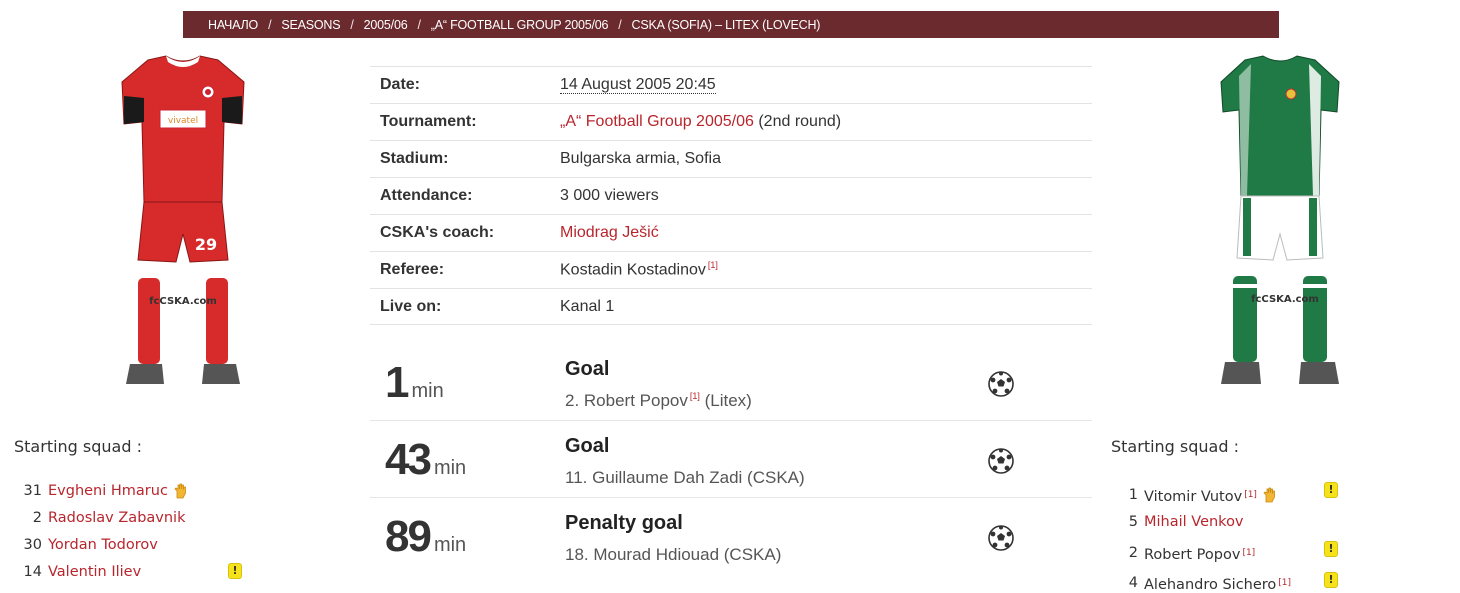 Image resolution: width=1460 pixels, height=593 pixels. I want to click on player-name: Robert Popov, so click(1192, 555).